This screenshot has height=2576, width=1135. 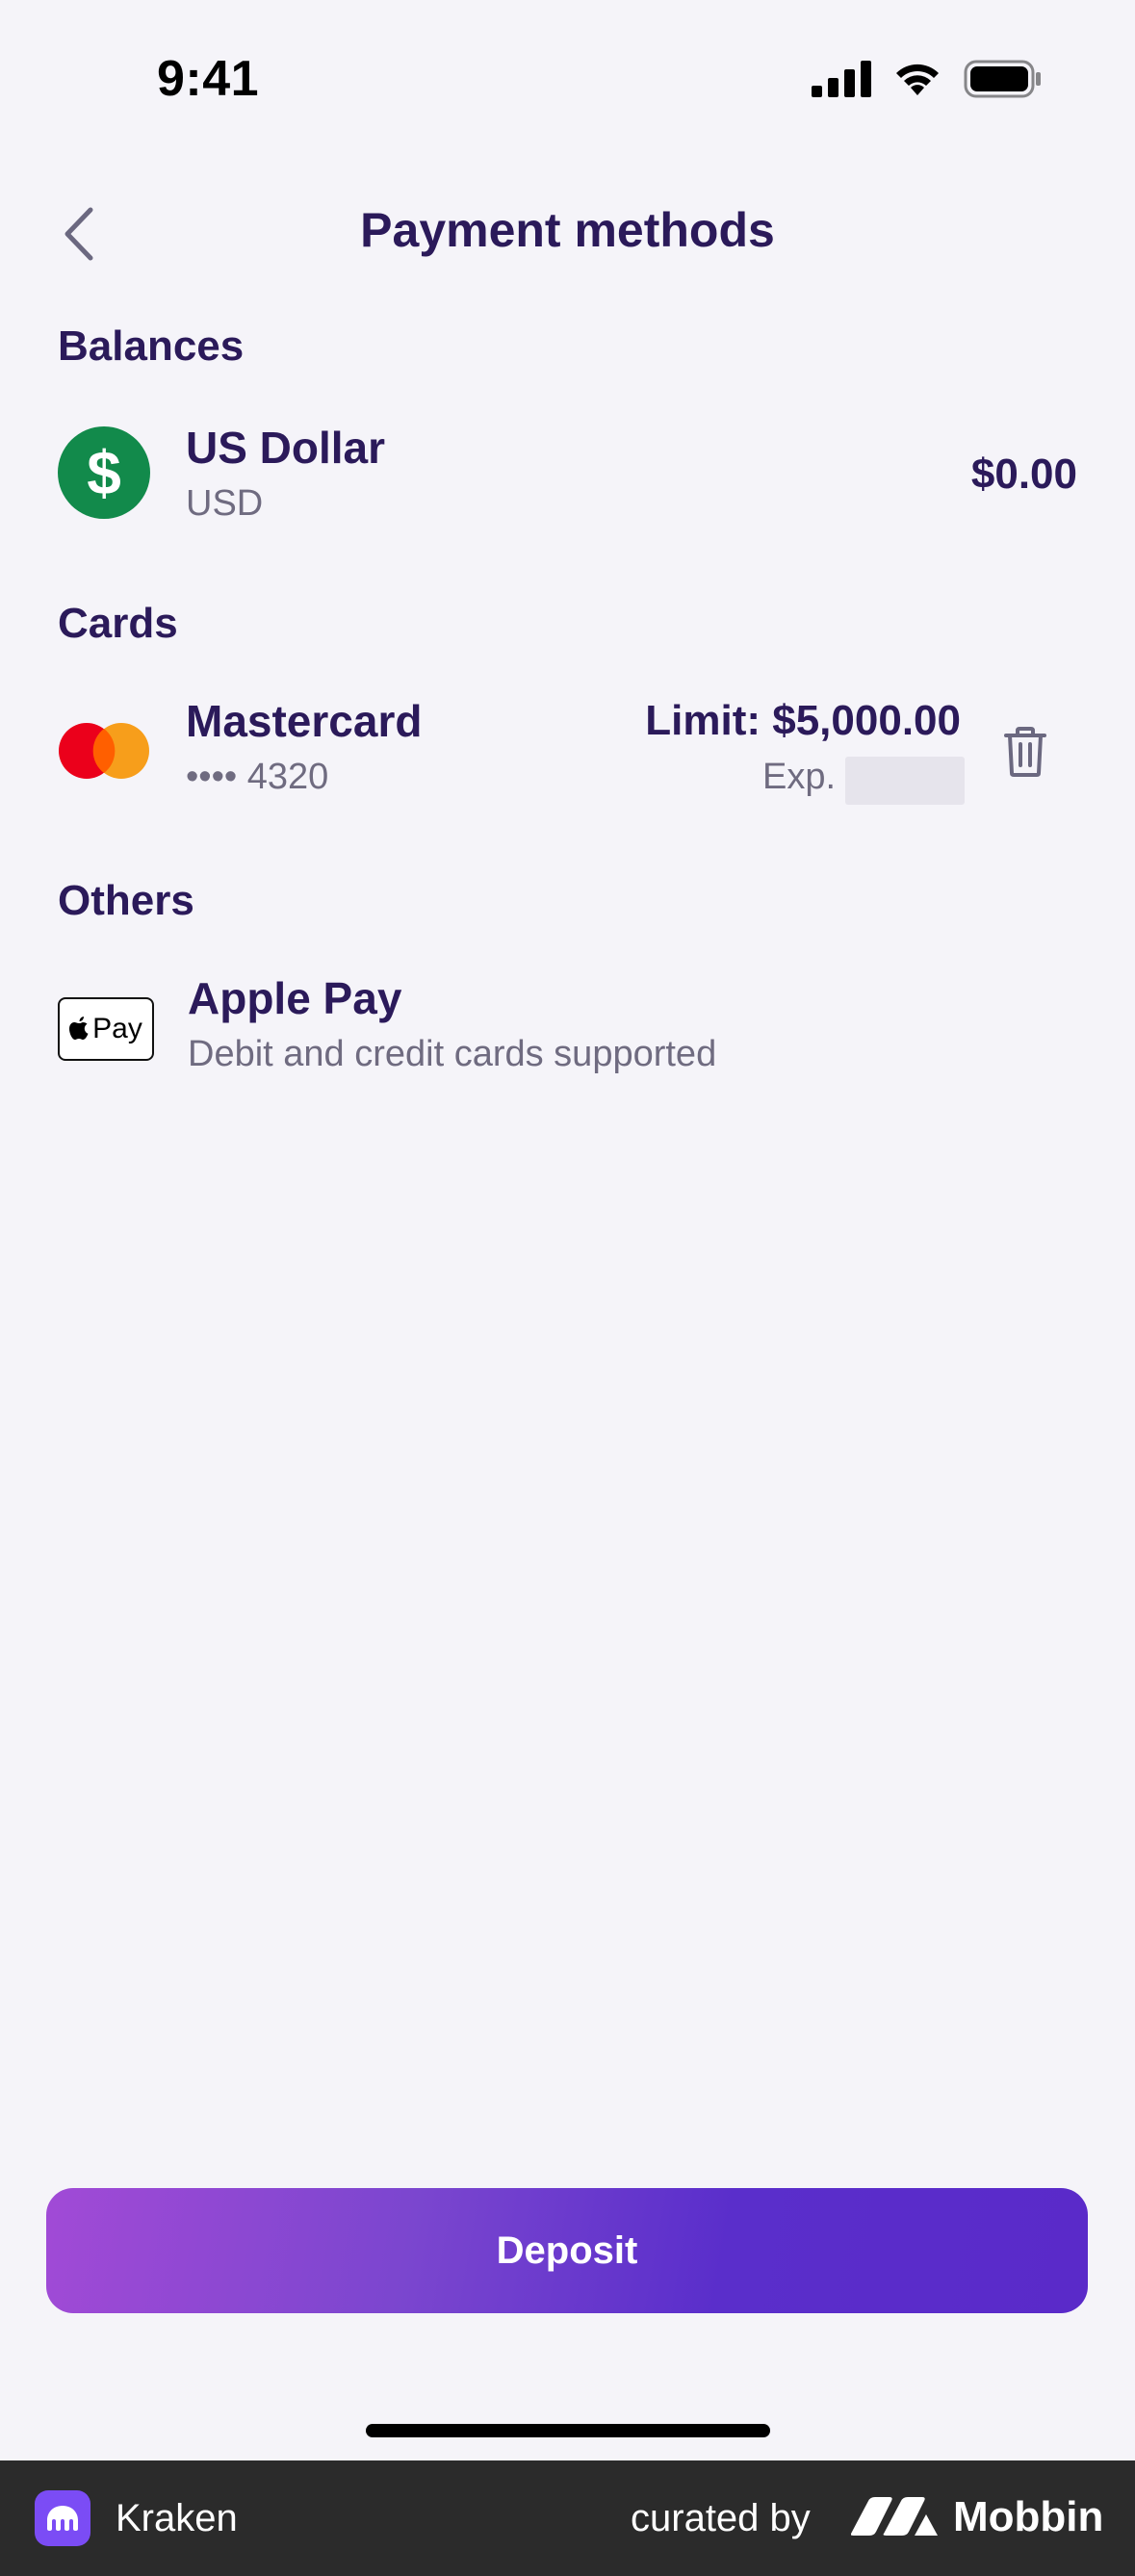 I want to click on apple-pay-name: Apple Pay, so click(x=295, y=998).